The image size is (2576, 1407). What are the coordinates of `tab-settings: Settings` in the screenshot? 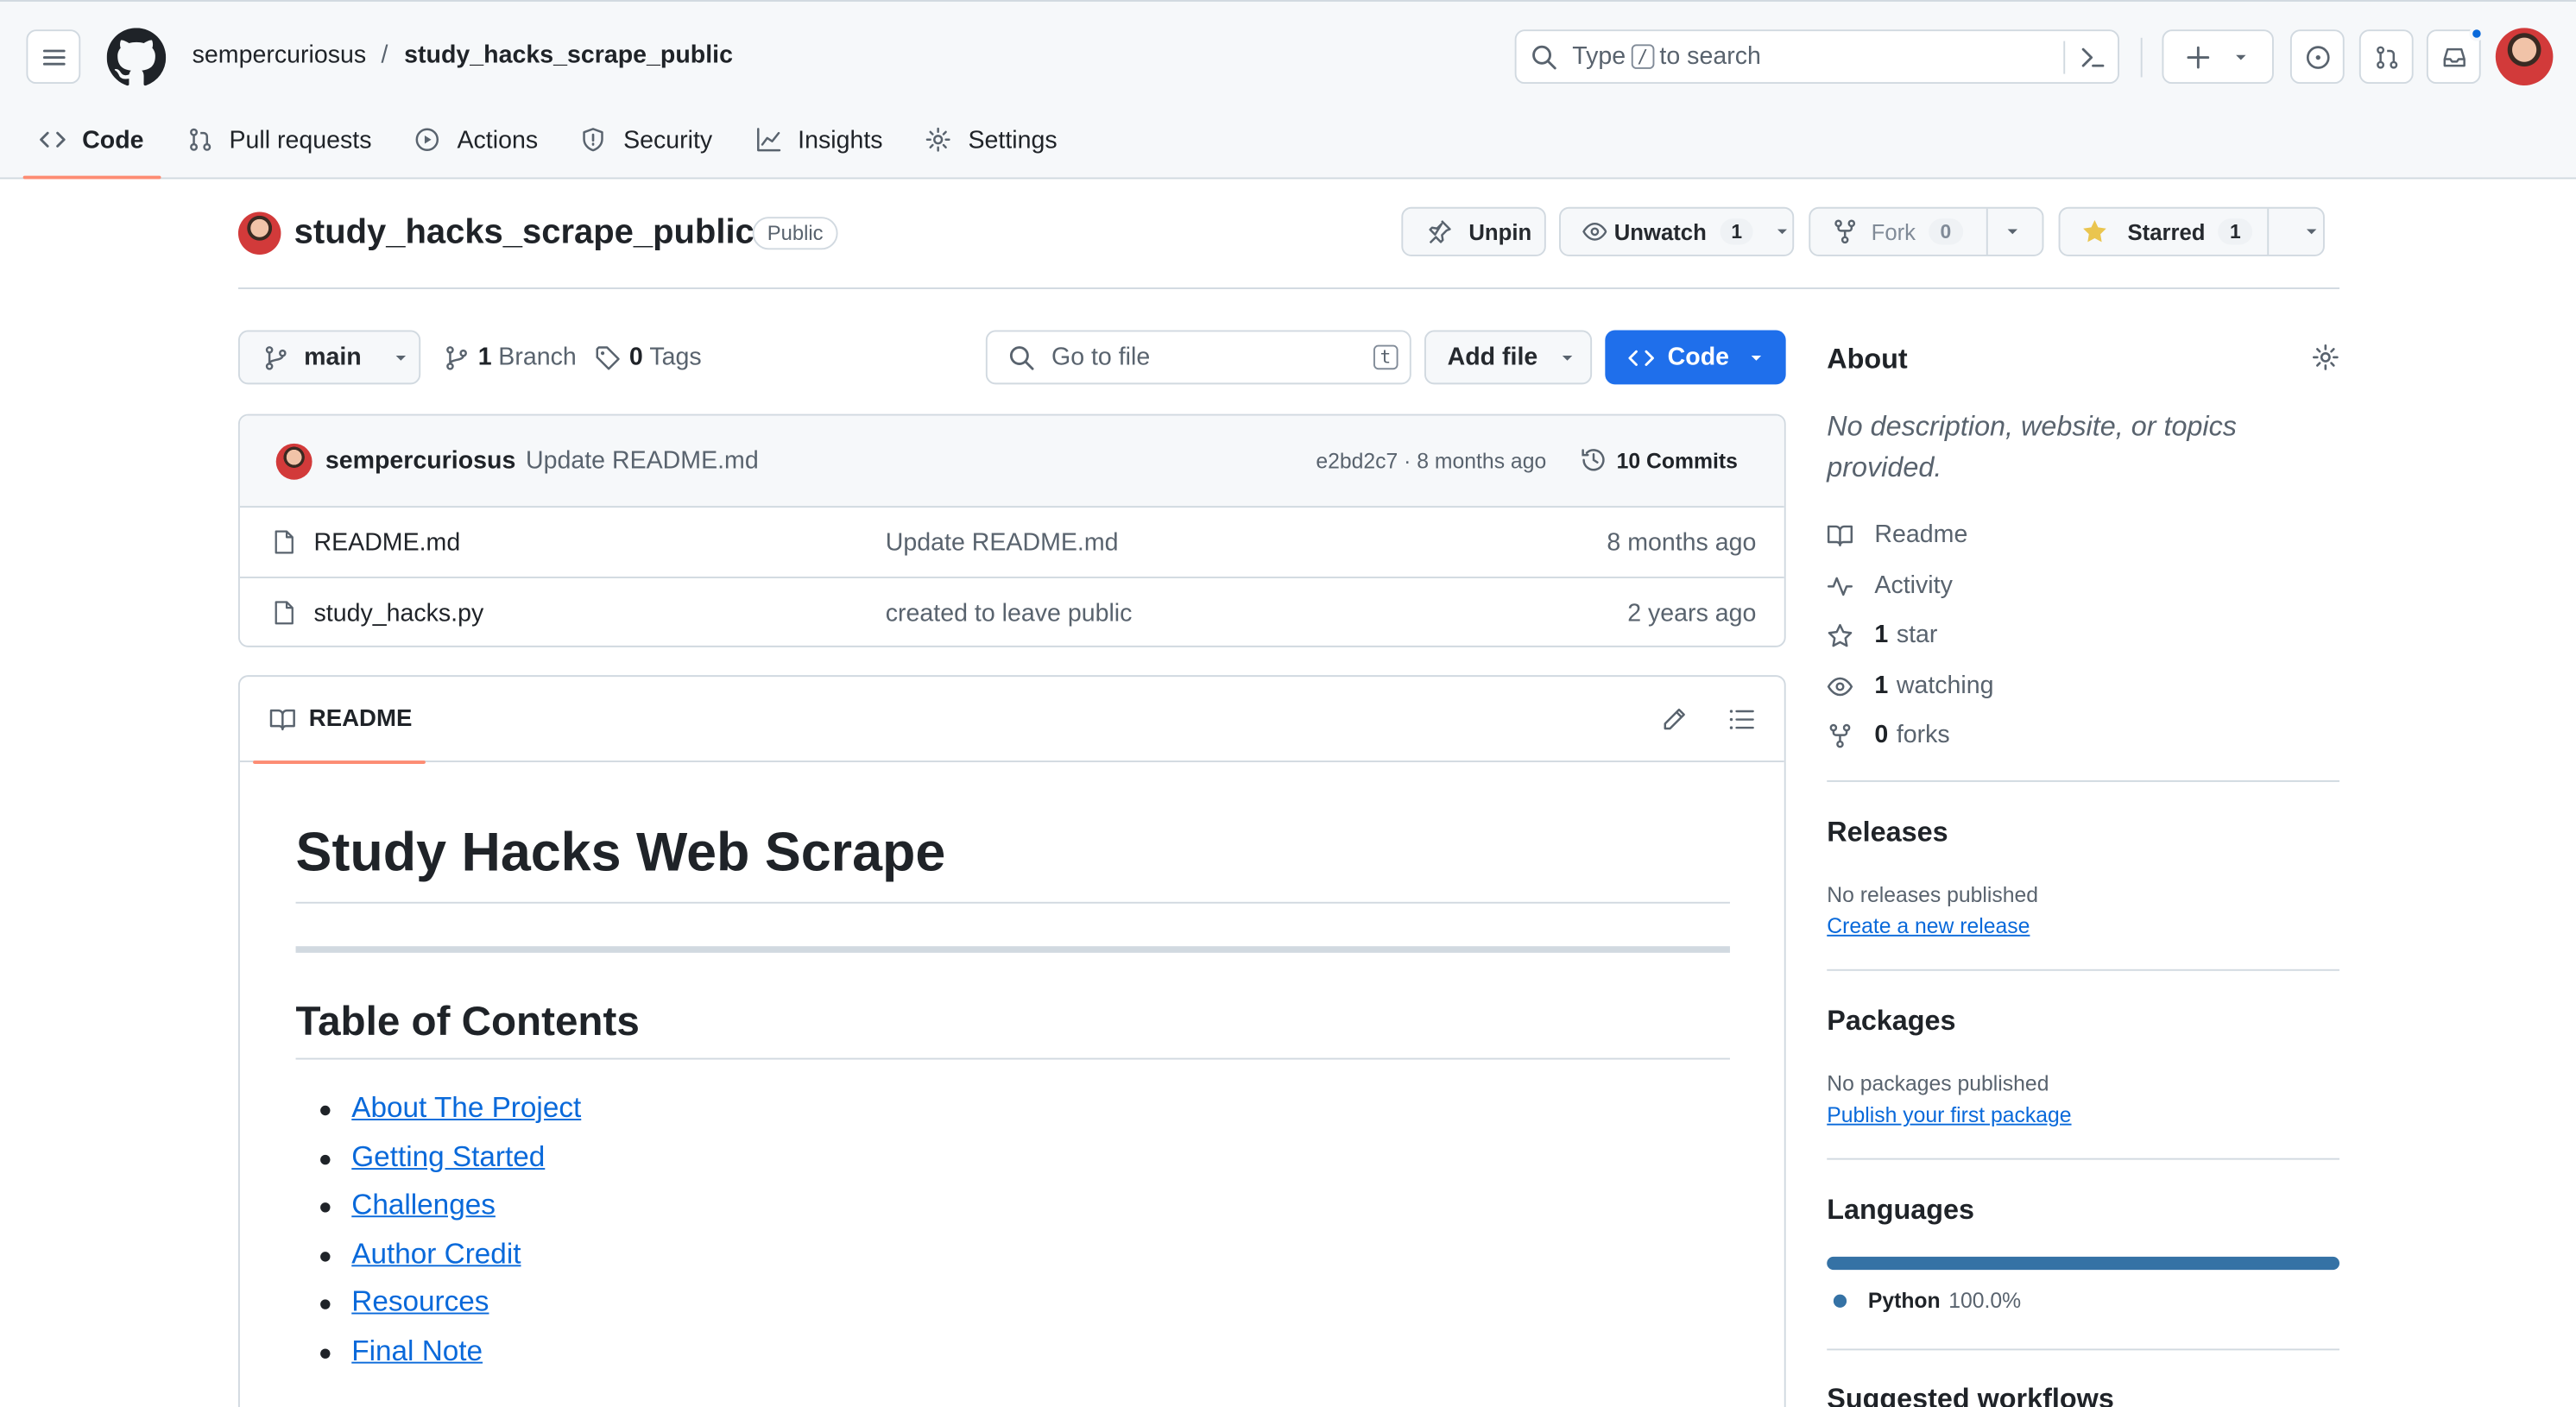 It's located at (991, 139).